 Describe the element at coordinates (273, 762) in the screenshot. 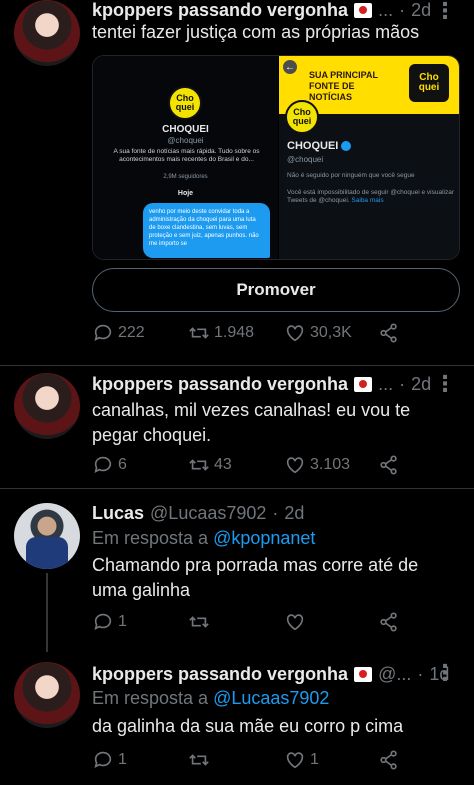

I see `tweet-actions: 1 1` at that location.